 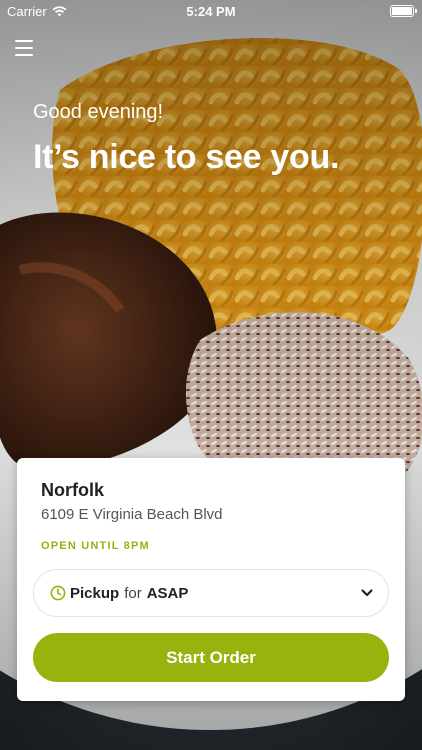 I want to click on location-address: 6109 E Virginia Beach Blvd, so click(x=132, y=514).